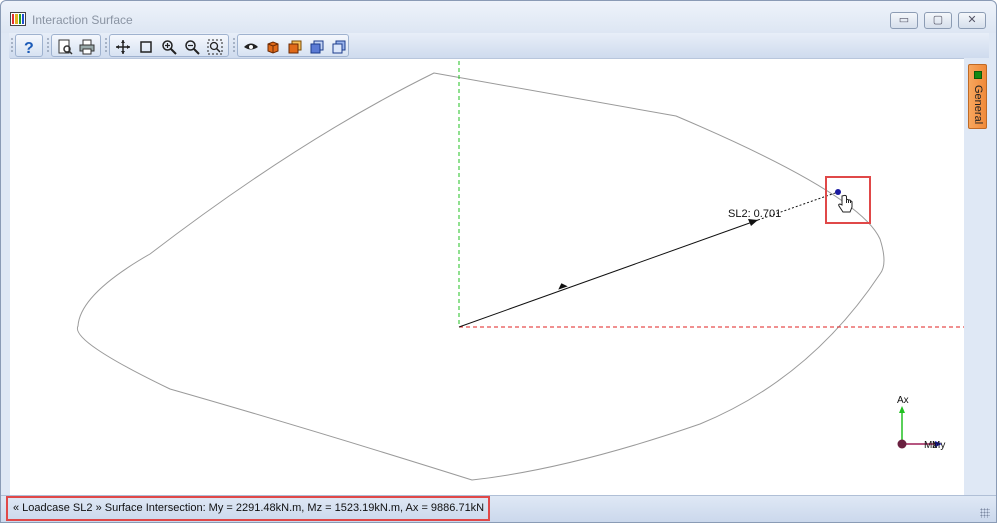 The height and width of the screenshot is (523, 997). What do you see at coordinates (848, 200) in the screenshot?
I see `point-highlight-box` at bounding box center [848, 200].